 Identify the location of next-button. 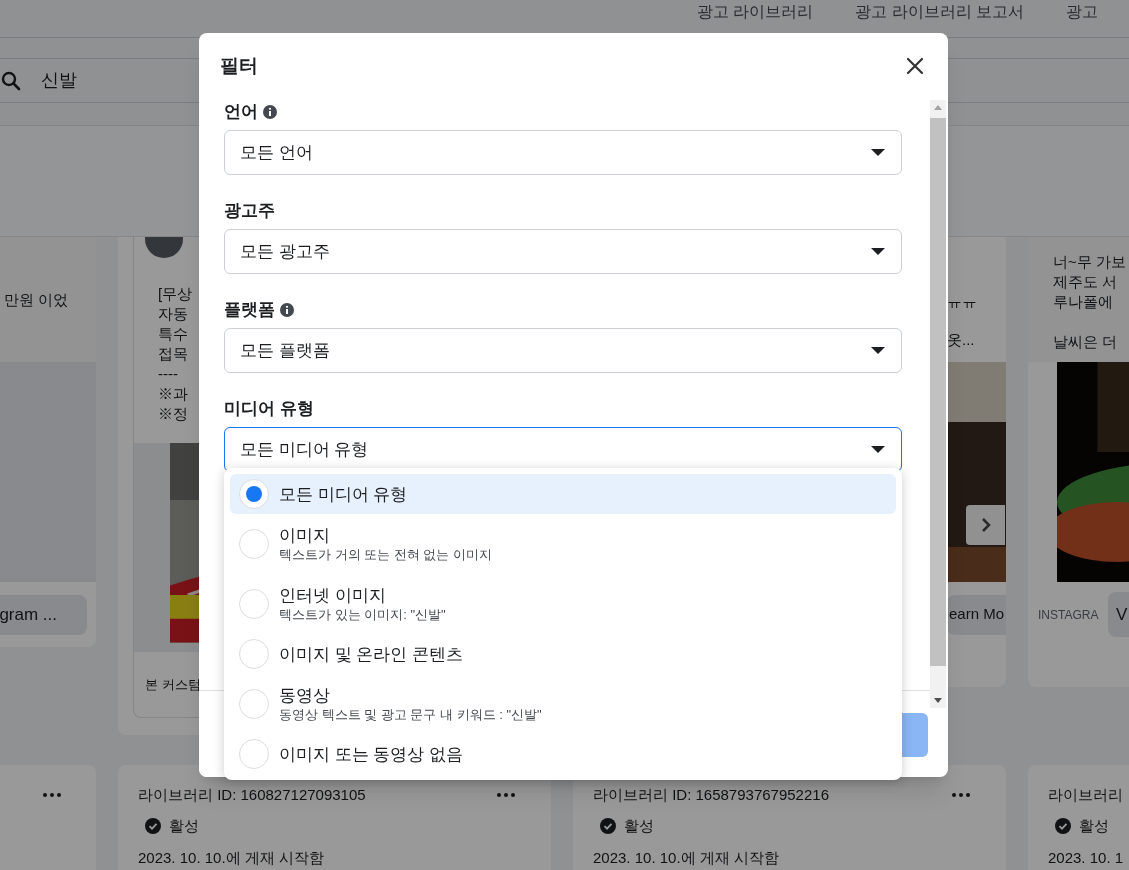
(985, 525).